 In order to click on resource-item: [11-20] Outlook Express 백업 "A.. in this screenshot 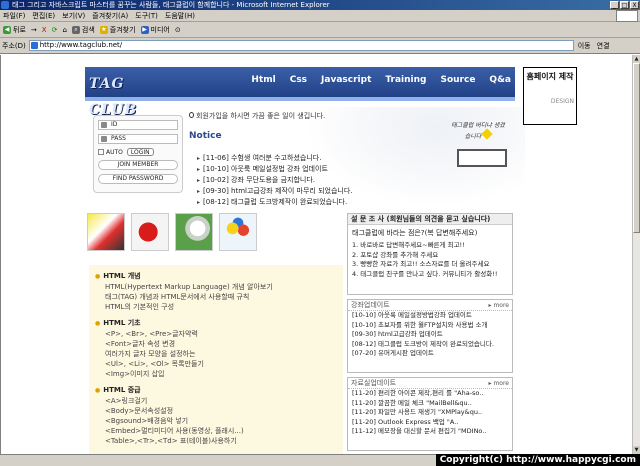, I will do `click(430, 423)`.